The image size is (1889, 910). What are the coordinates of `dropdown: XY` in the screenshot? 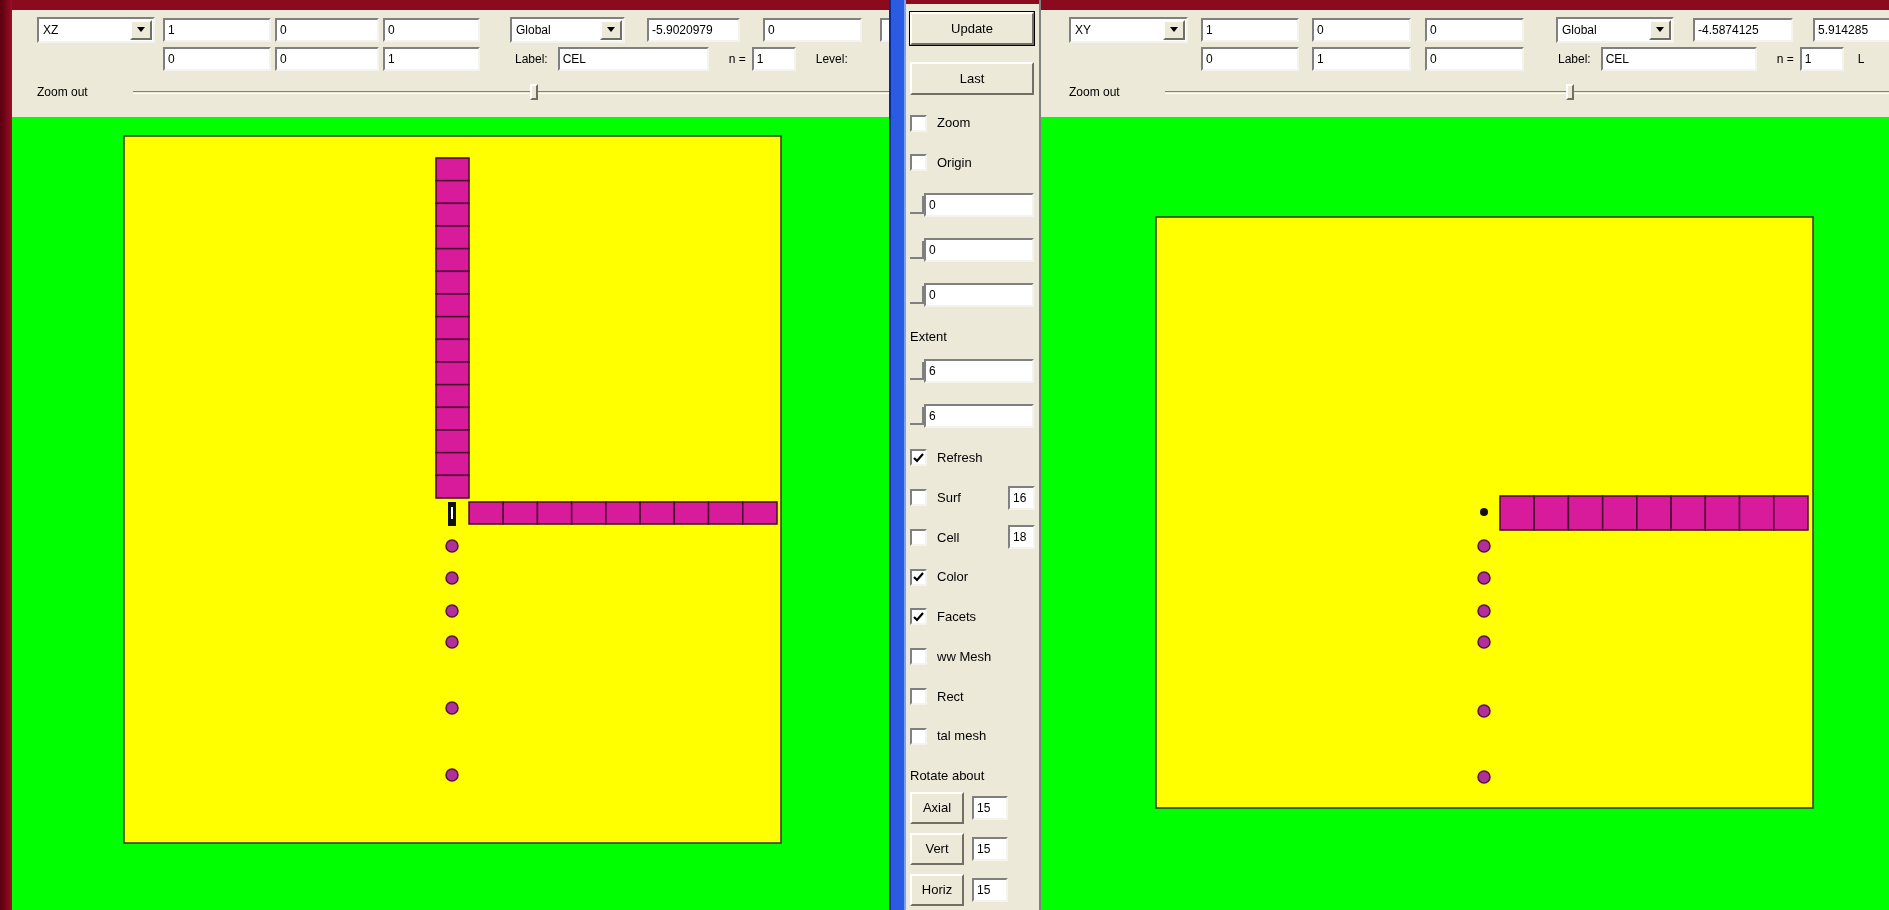 It's located at (1128, 29).